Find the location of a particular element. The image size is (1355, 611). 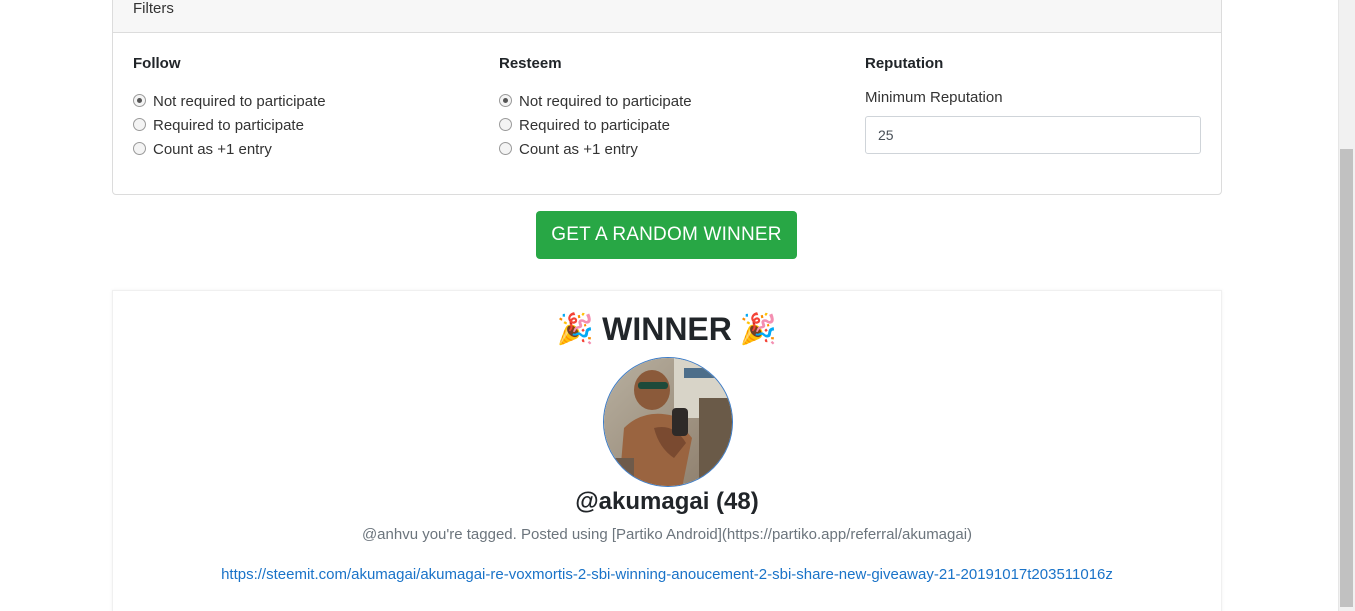

filters-title: Filters is located at coordinates (153, 8).